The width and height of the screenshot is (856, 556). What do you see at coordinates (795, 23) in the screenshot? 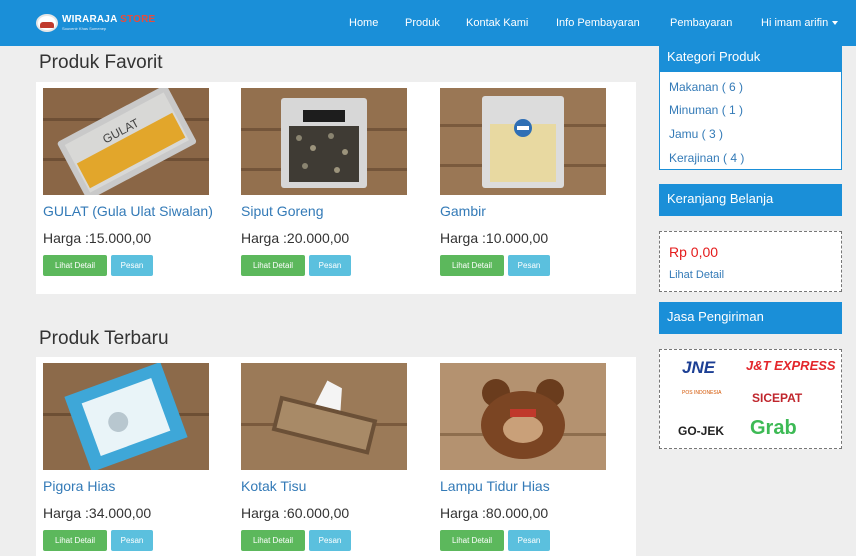
I see `user-menu-label: Hi imam arifin` at bounding box center [795, 23].